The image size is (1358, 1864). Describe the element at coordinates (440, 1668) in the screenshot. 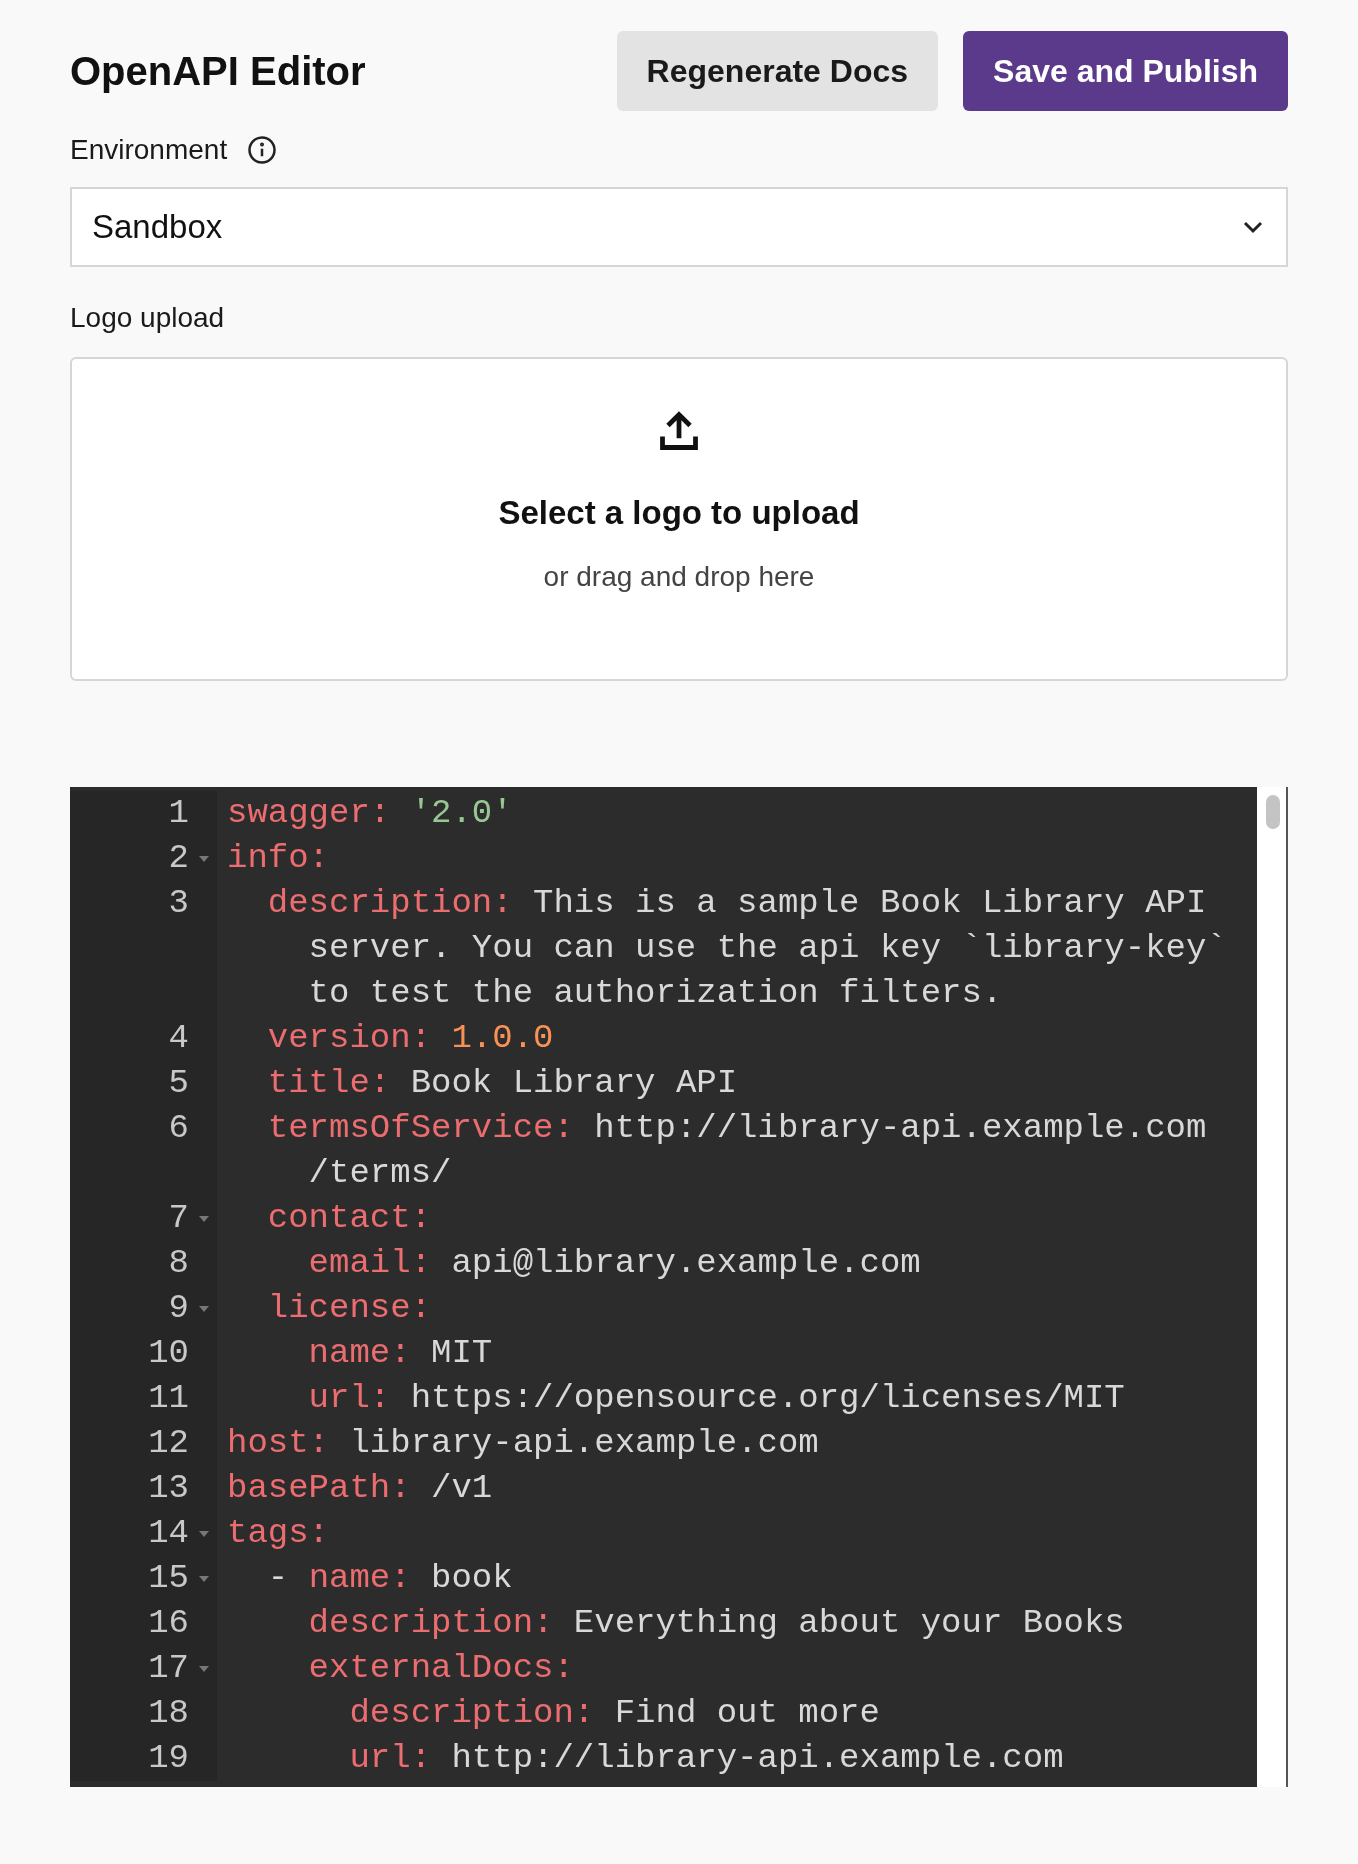

I see `code-line: externalDocs:` at that location.